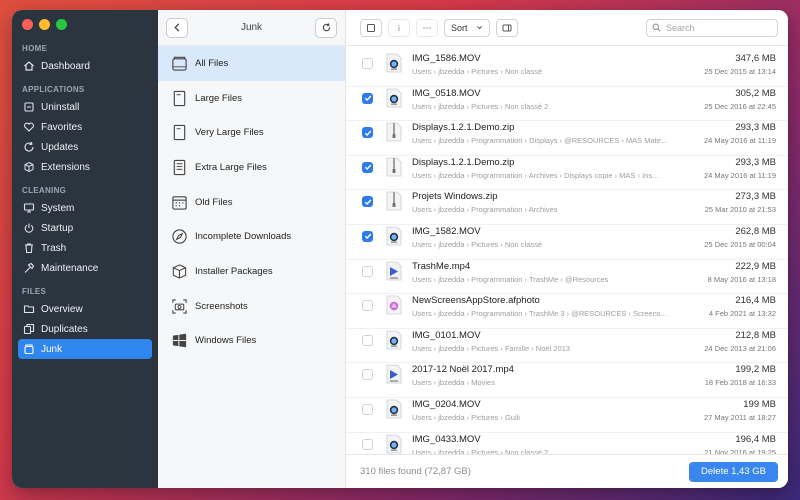 Image resolution: width=800 pixels, height=500 pixels. Describe the element at coordinates (44, 24) in the screenshot. I see `minimize-button` at that location.